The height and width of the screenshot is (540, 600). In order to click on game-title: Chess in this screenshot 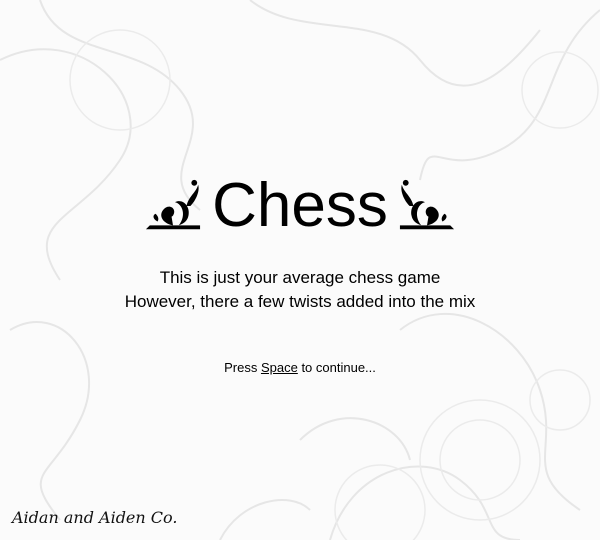, I will do `click(300, 205)`.